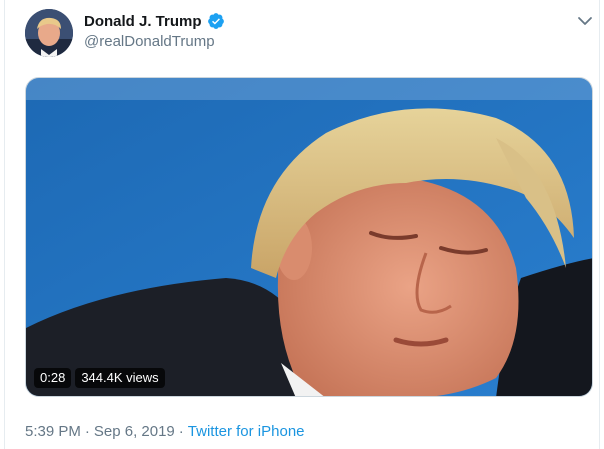  I want to click on avatar, so click(49, 33).